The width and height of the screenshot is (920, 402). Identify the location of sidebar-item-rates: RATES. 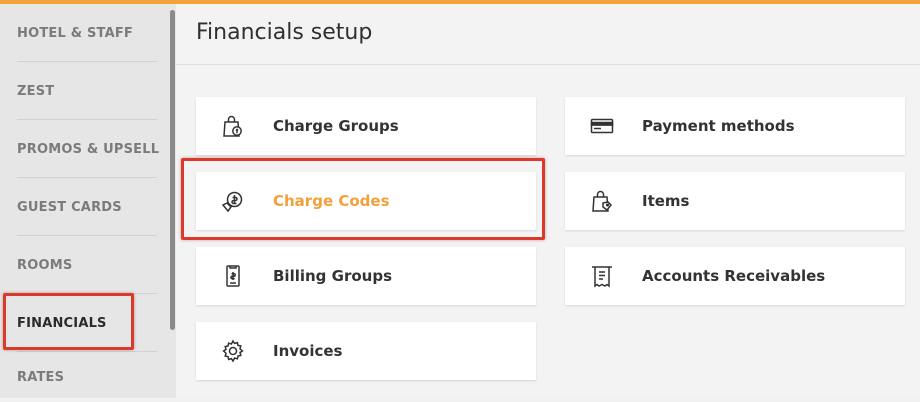
(80, 377).